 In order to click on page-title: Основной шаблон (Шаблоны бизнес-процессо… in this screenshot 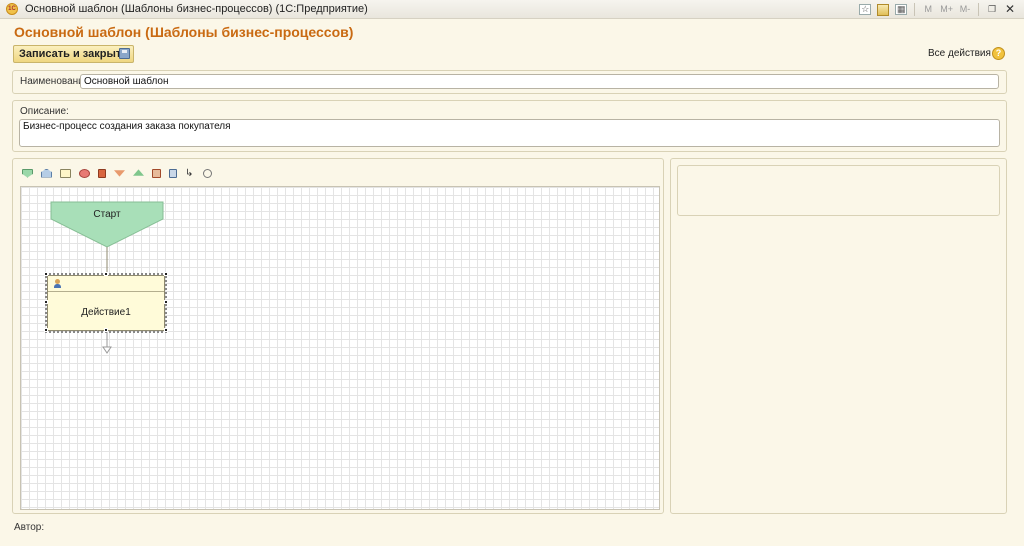, I will do `click(184, 32)`.